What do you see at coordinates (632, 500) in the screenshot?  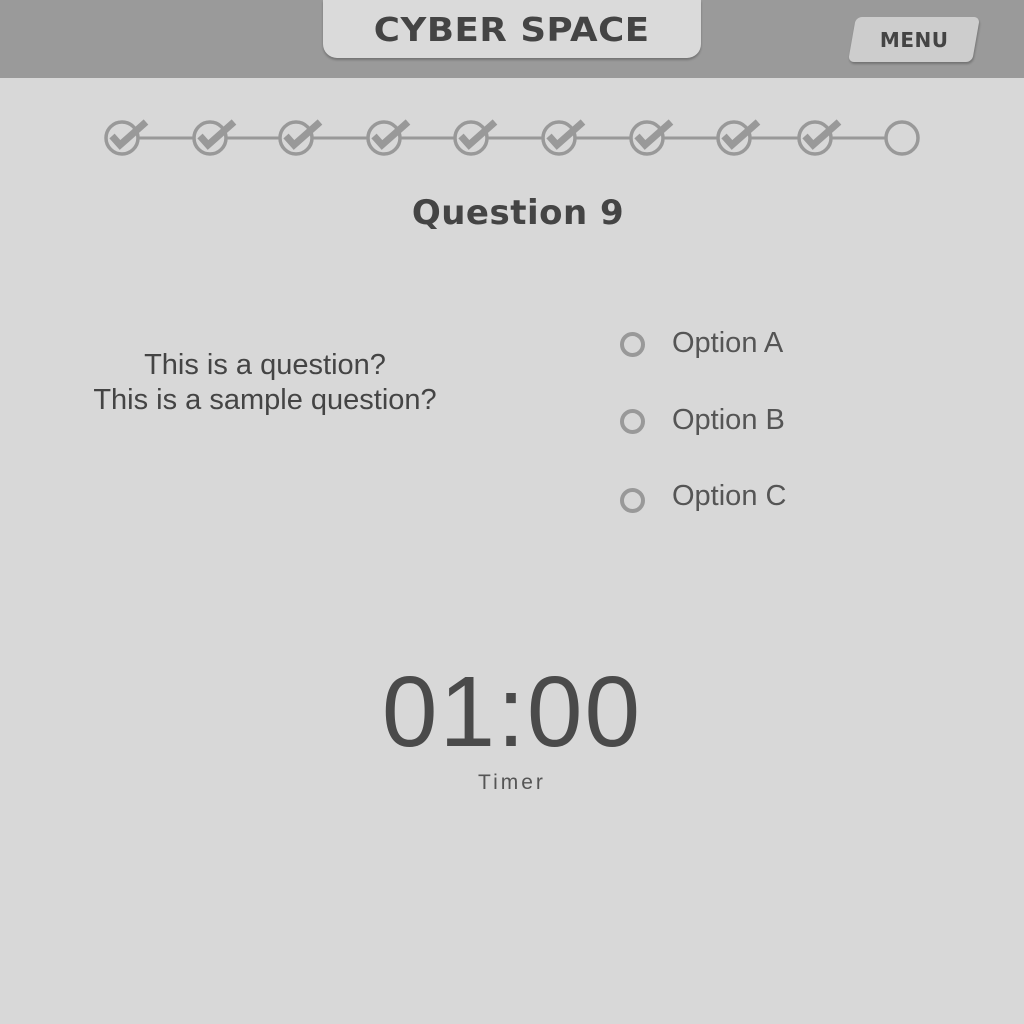 I see `radio-button-c` at bounding box center [632, 500].